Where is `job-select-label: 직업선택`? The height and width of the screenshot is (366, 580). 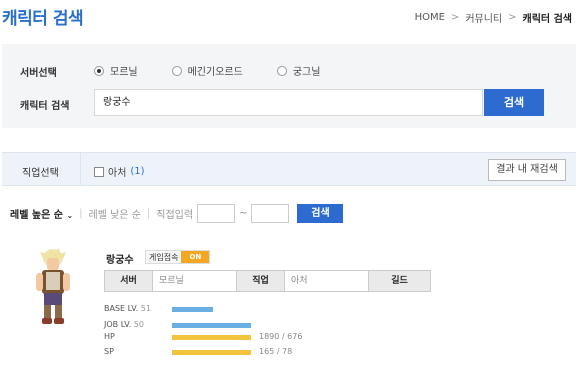 job-select-label: 직업선택 is located at coordinates (40, 173).